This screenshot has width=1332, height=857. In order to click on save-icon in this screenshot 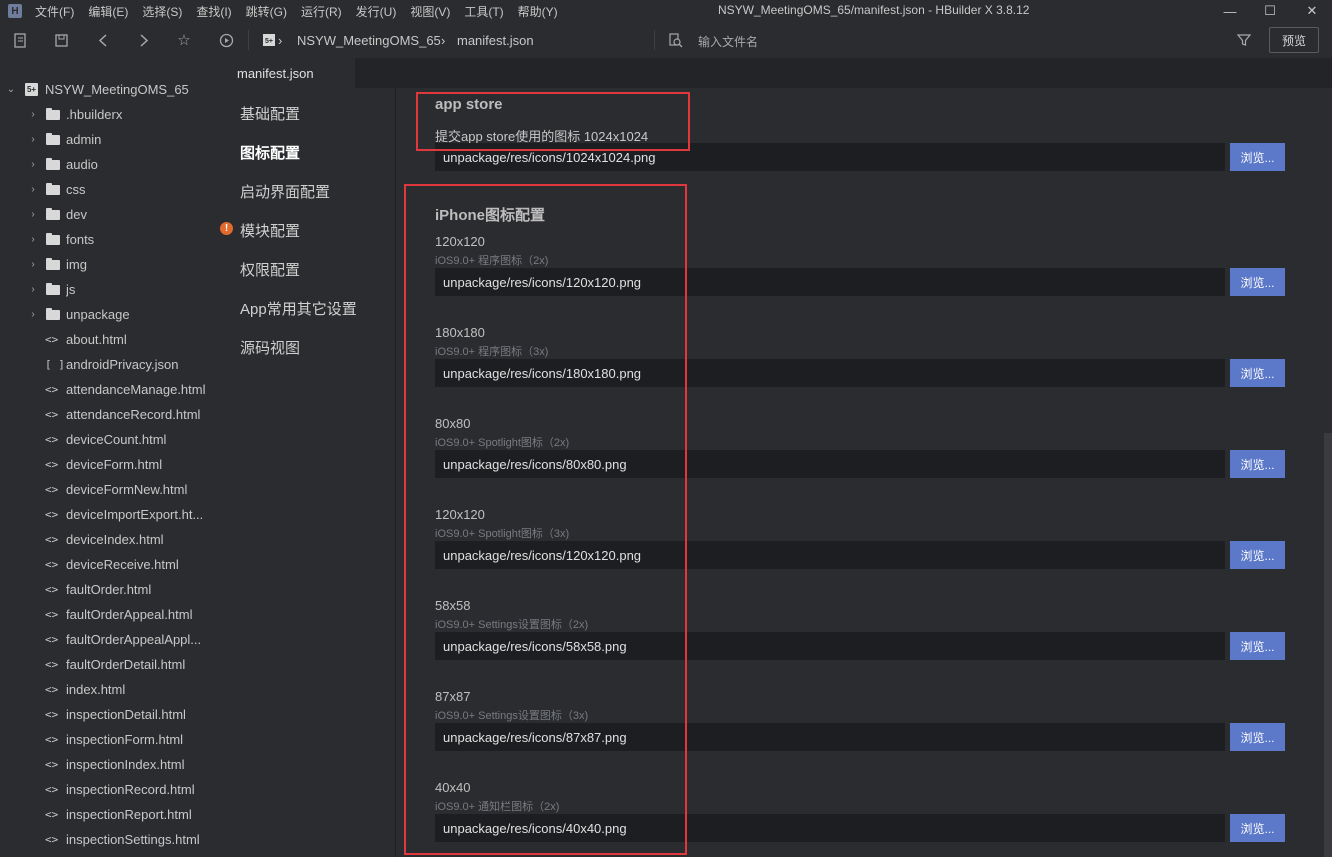, I will do `click(61, 40)`.